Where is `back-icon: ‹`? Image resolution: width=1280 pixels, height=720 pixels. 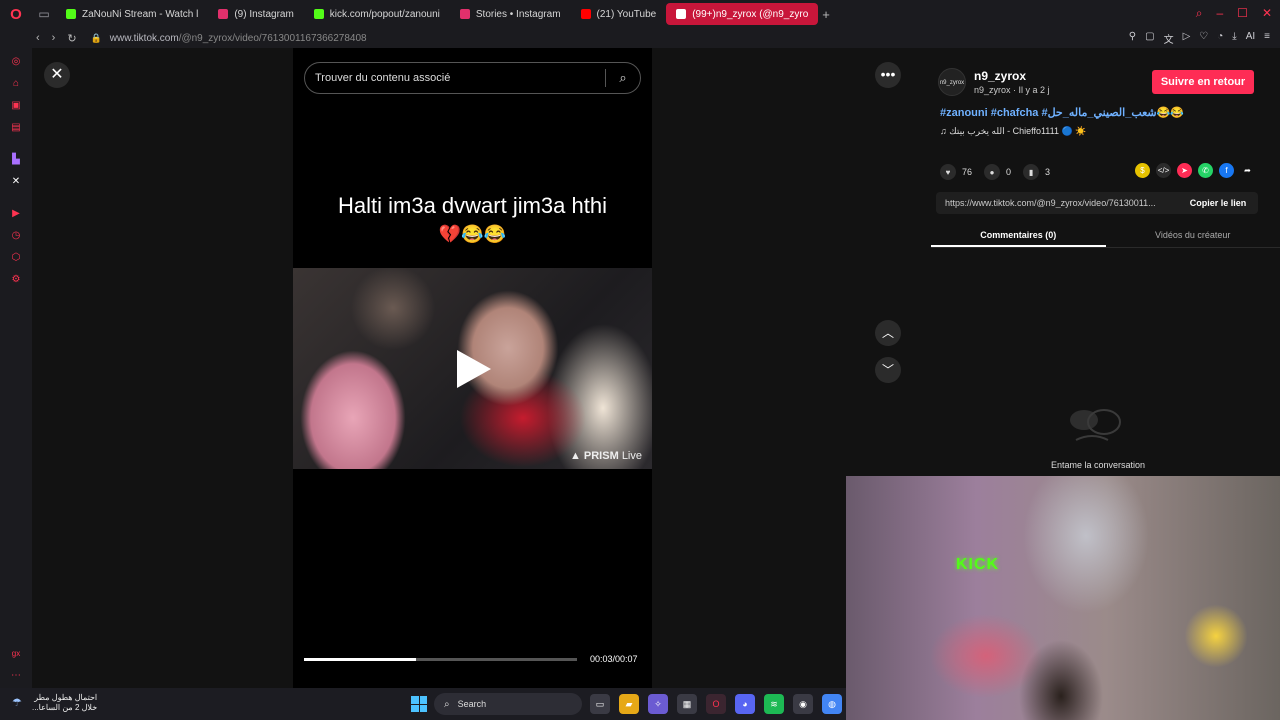 back-icon: ‹ is located at coordinates (38, 38).